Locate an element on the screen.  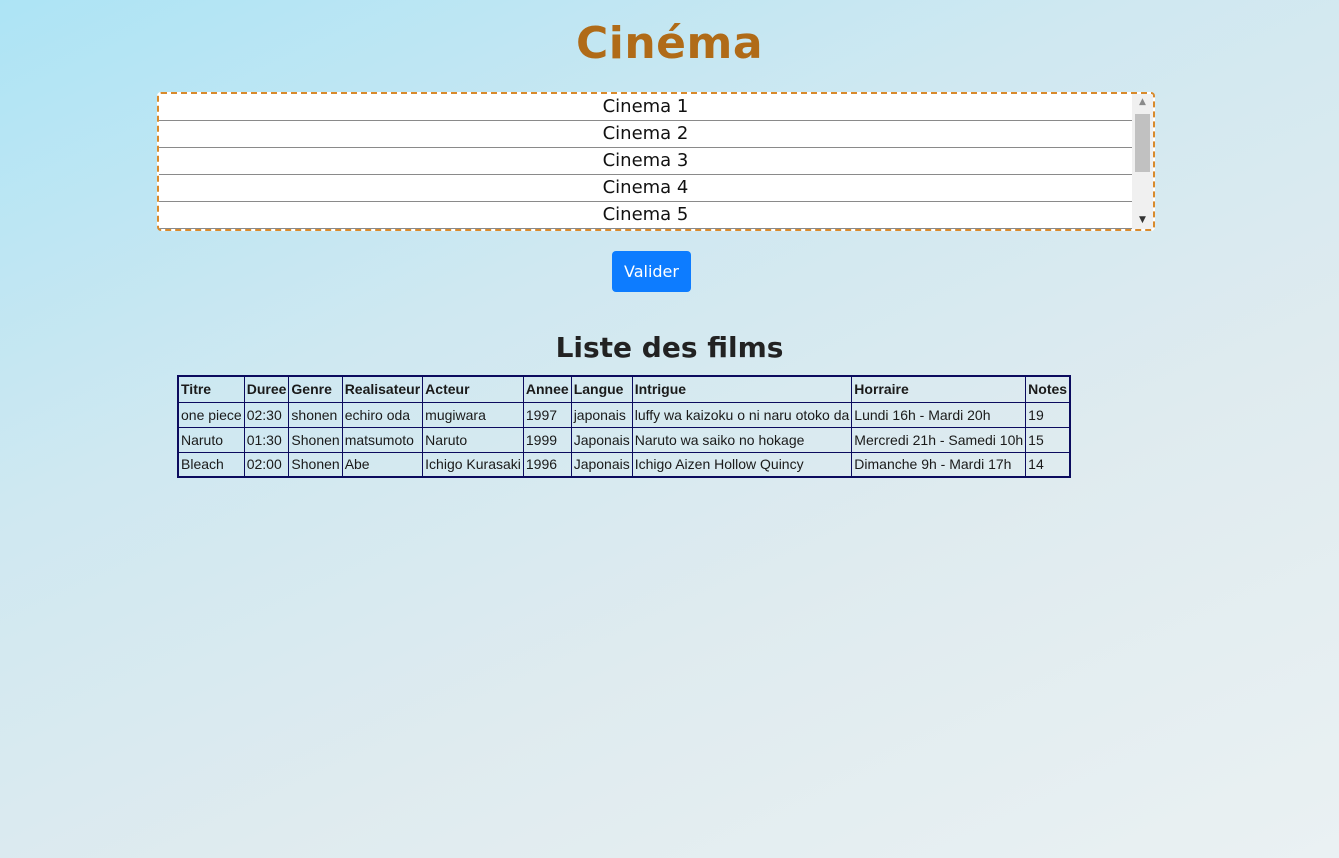
column-header-realisateur: Realisateur is located at coordinates (382, 389).